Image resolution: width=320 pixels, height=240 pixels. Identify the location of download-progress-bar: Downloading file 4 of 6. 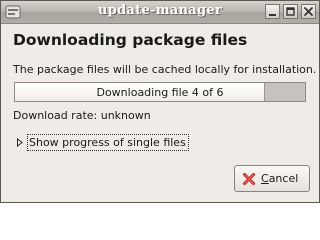
(160, 92).